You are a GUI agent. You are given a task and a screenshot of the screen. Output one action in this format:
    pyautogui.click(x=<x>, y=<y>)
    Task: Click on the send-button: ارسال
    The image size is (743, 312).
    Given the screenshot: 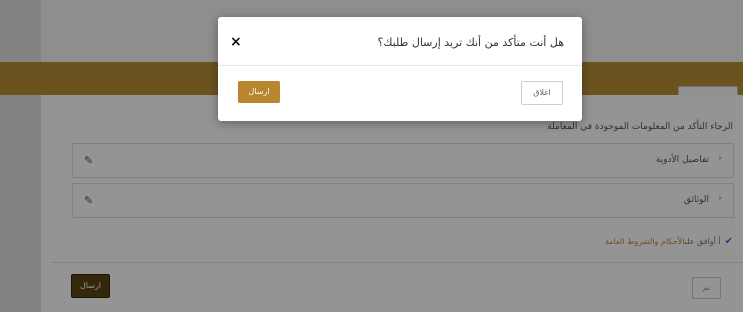 What is the action you would take?
    pyautogui.click(x=259, y=92)
    